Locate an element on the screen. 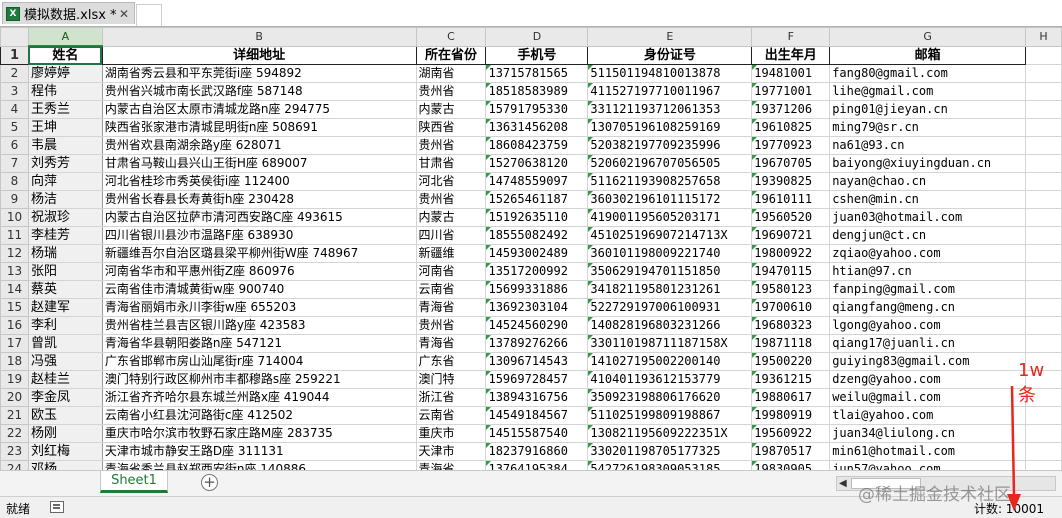 The height and width of the screenshot is (518, 1062). cell: 520382197709235996 is located at coordinates (670, 145).